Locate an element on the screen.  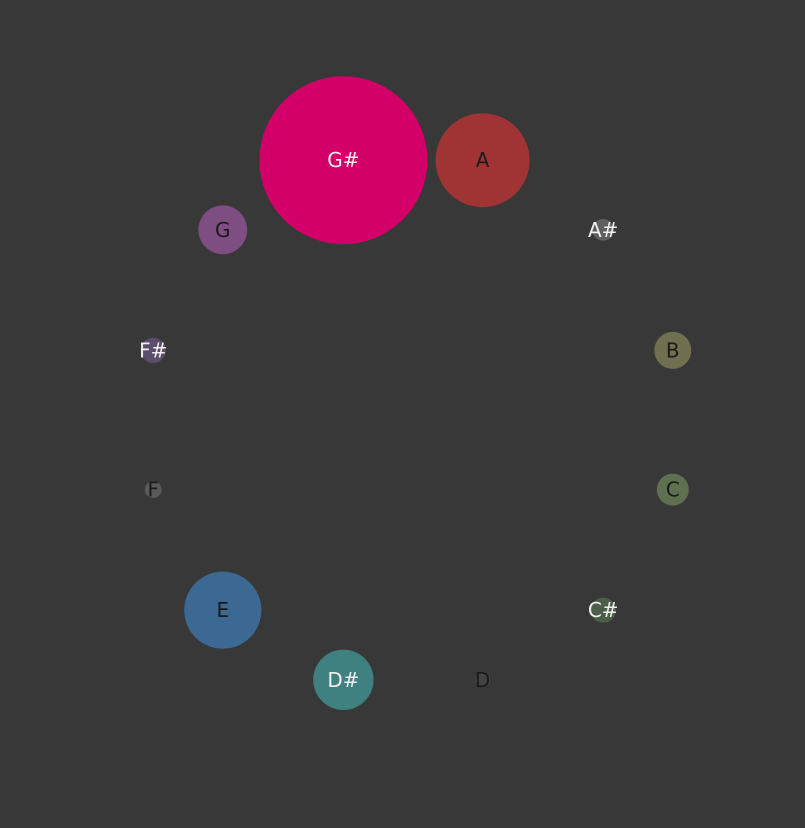
note-label-a-sharp: A# is located at coordinates (603, 230).